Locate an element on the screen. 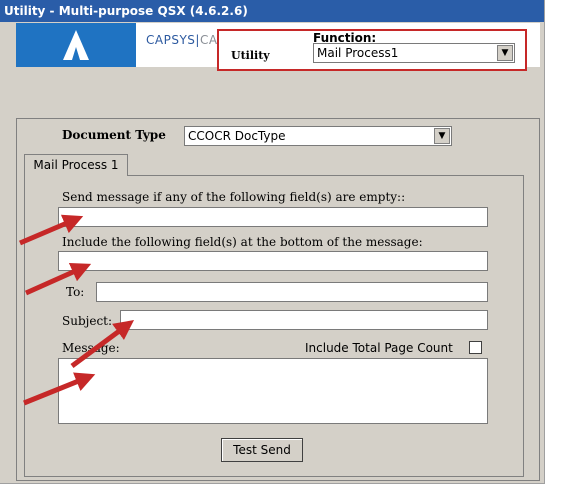 This screenshot has width=562, height=502. annotation-arrows is located at coordinates (77, 310).